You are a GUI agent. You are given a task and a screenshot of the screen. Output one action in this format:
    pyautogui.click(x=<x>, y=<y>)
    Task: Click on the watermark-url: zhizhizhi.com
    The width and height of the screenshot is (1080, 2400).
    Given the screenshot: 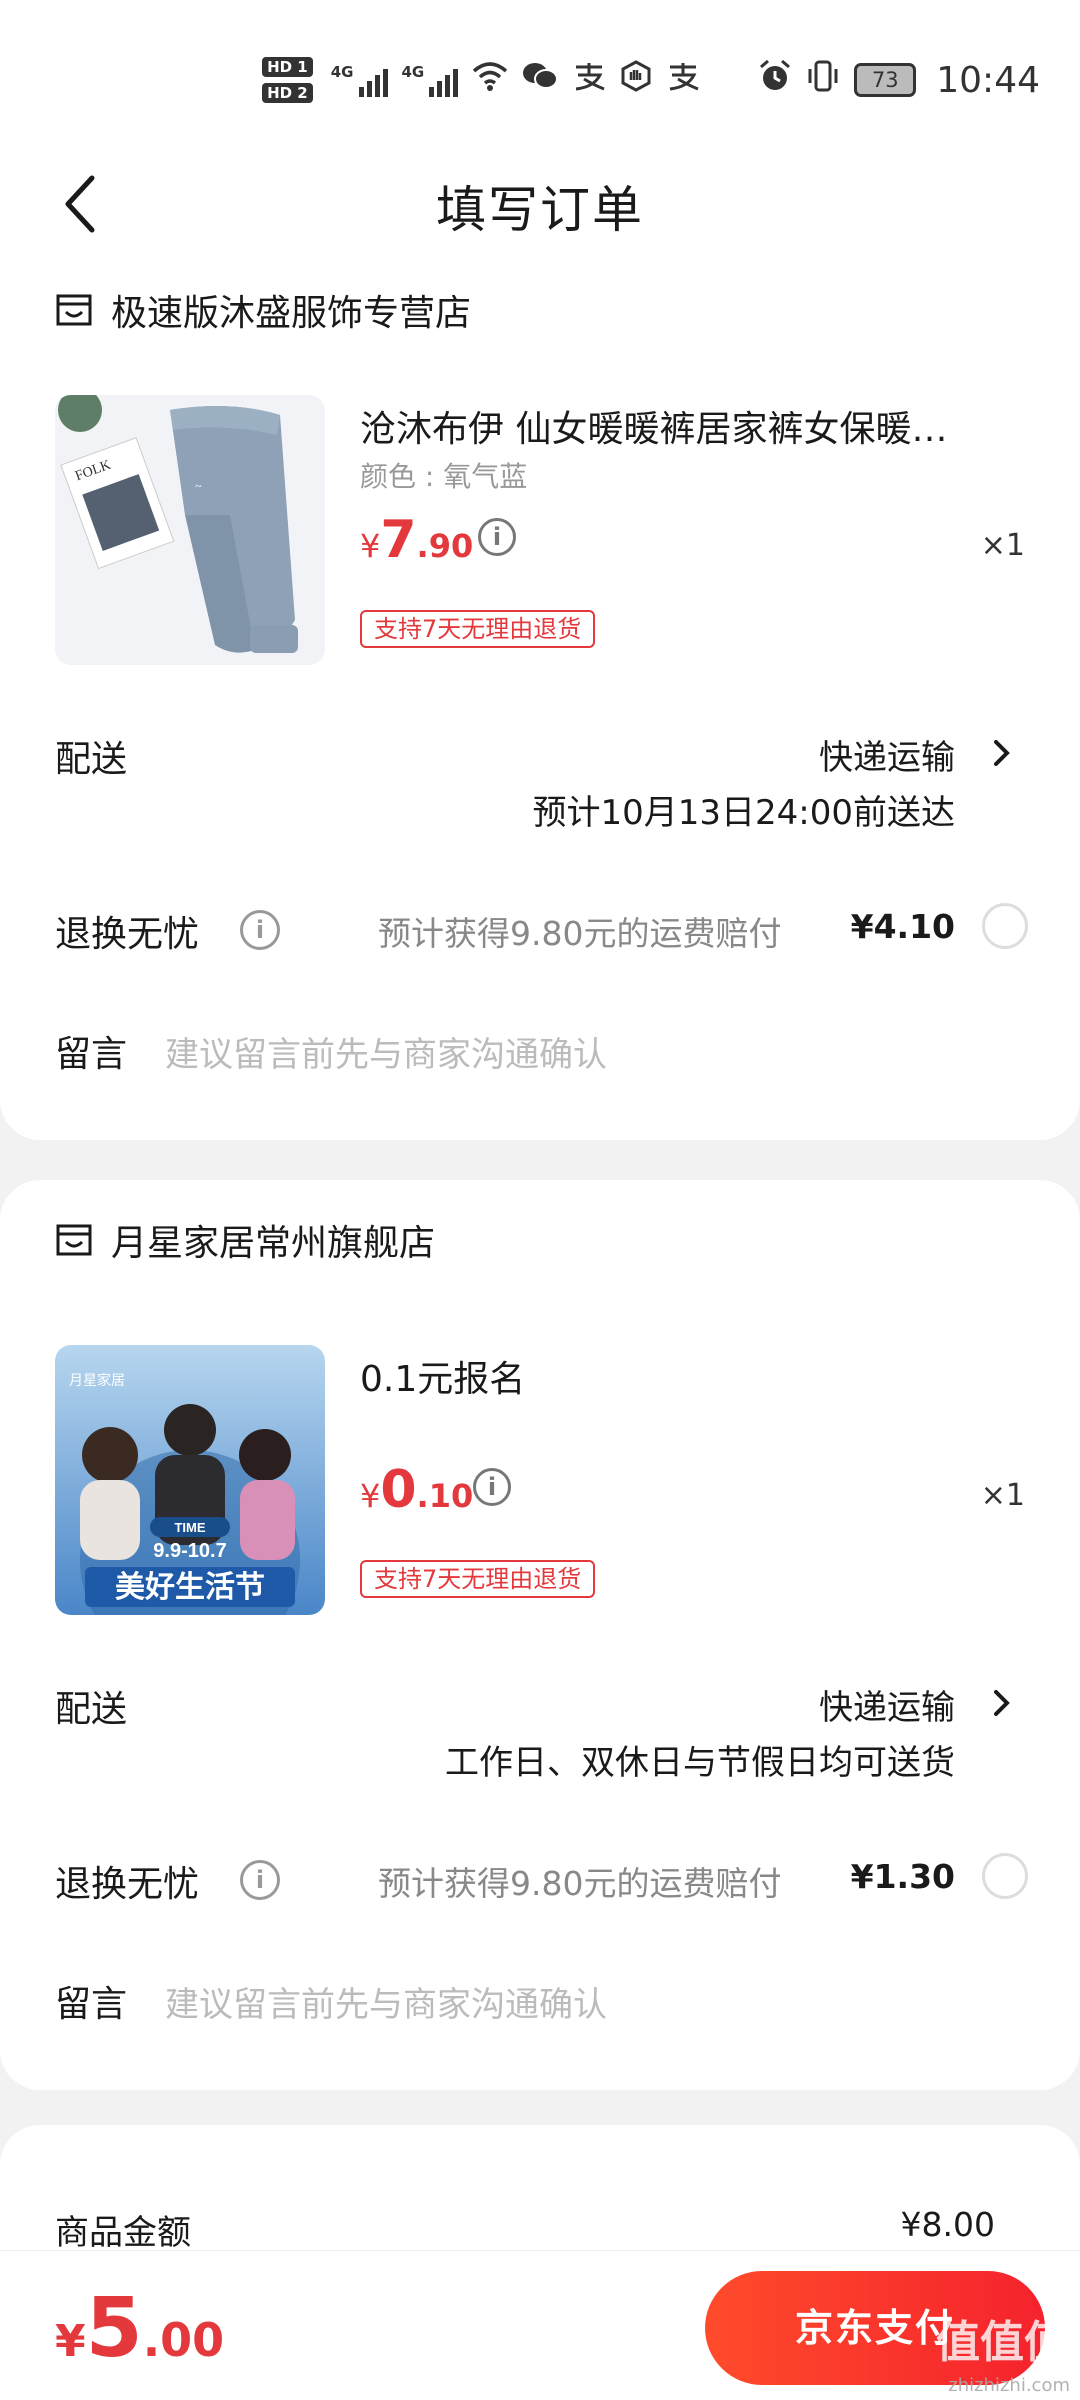 What is the action you would take?
    pyautogui.click(x=1009, y=2385)
    